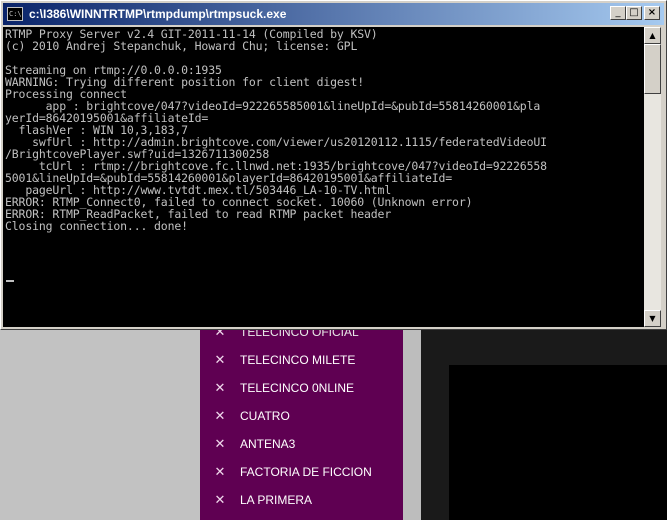 The image size is (667, 520). I want to click on scroll-thumb, so click(652, 69).